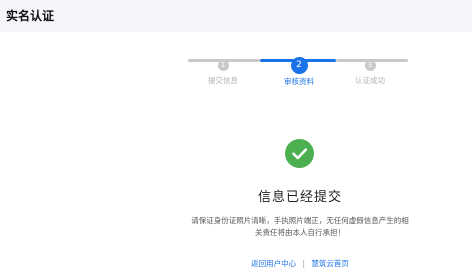  I want to click on check-mark-icon, so click(300, 154).